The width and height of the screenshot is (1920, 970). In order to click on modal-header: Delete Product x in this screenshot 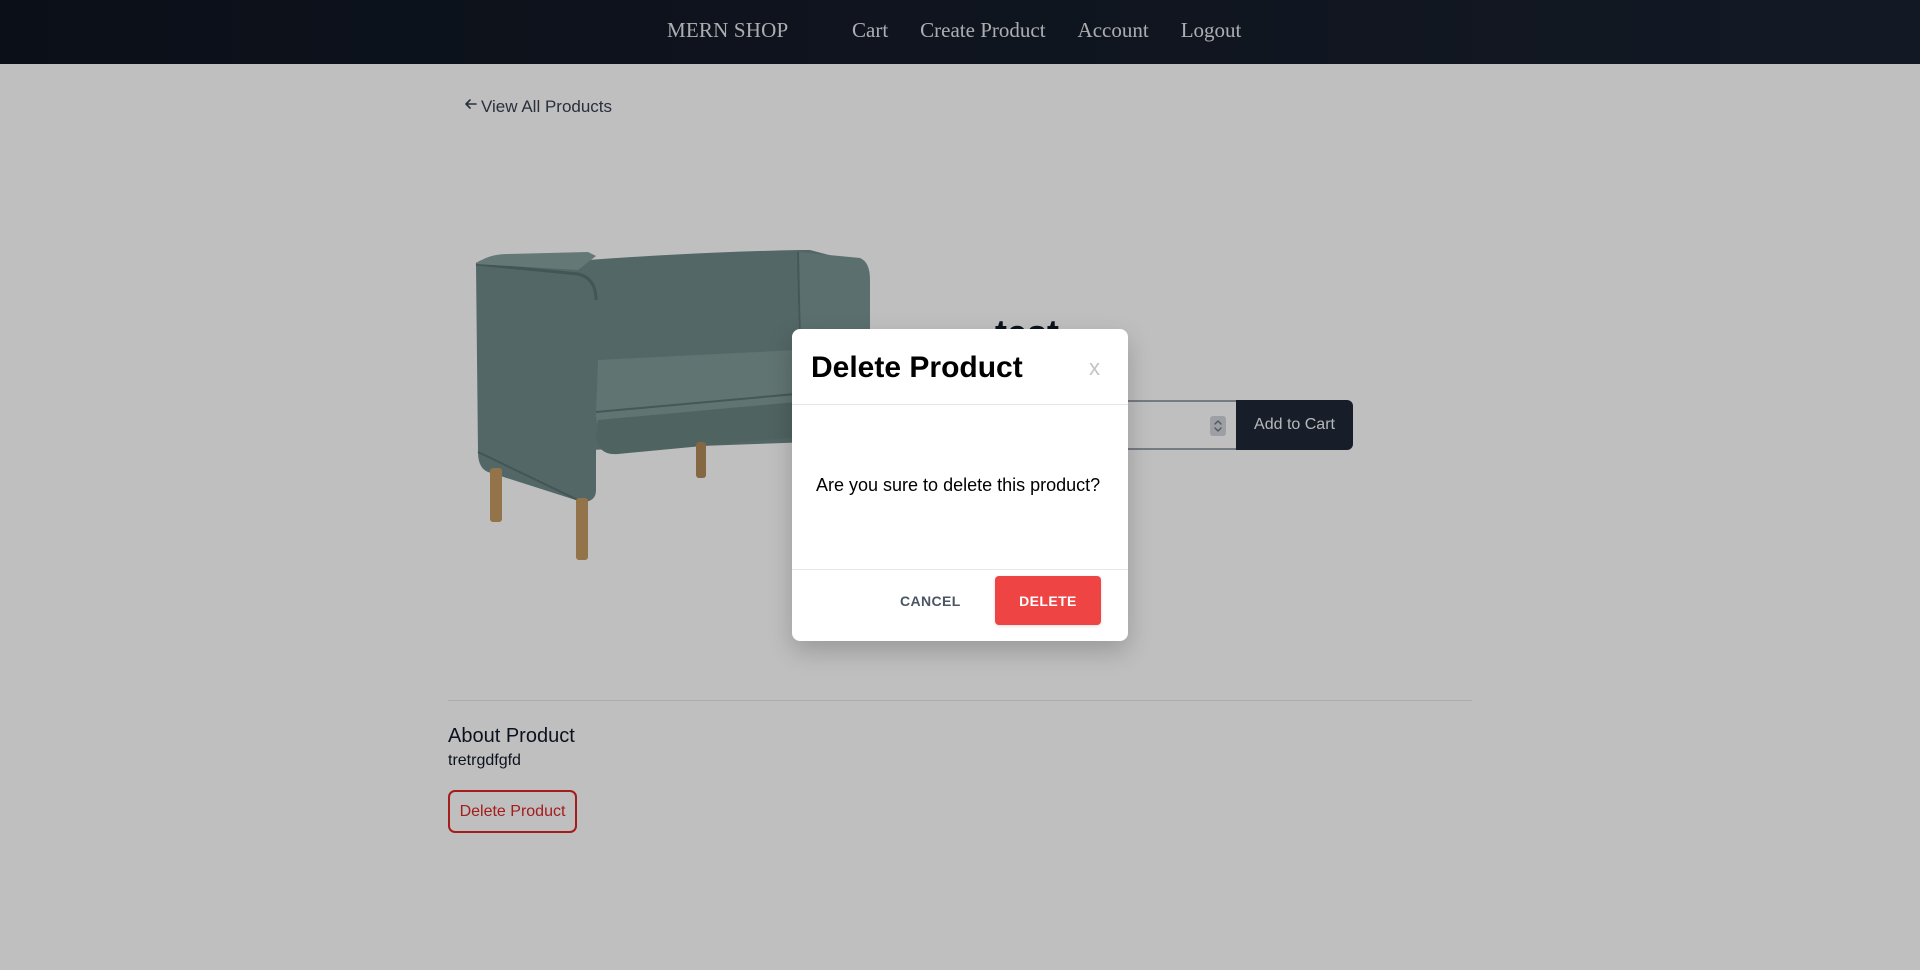, I will do `click(960, 367)`.